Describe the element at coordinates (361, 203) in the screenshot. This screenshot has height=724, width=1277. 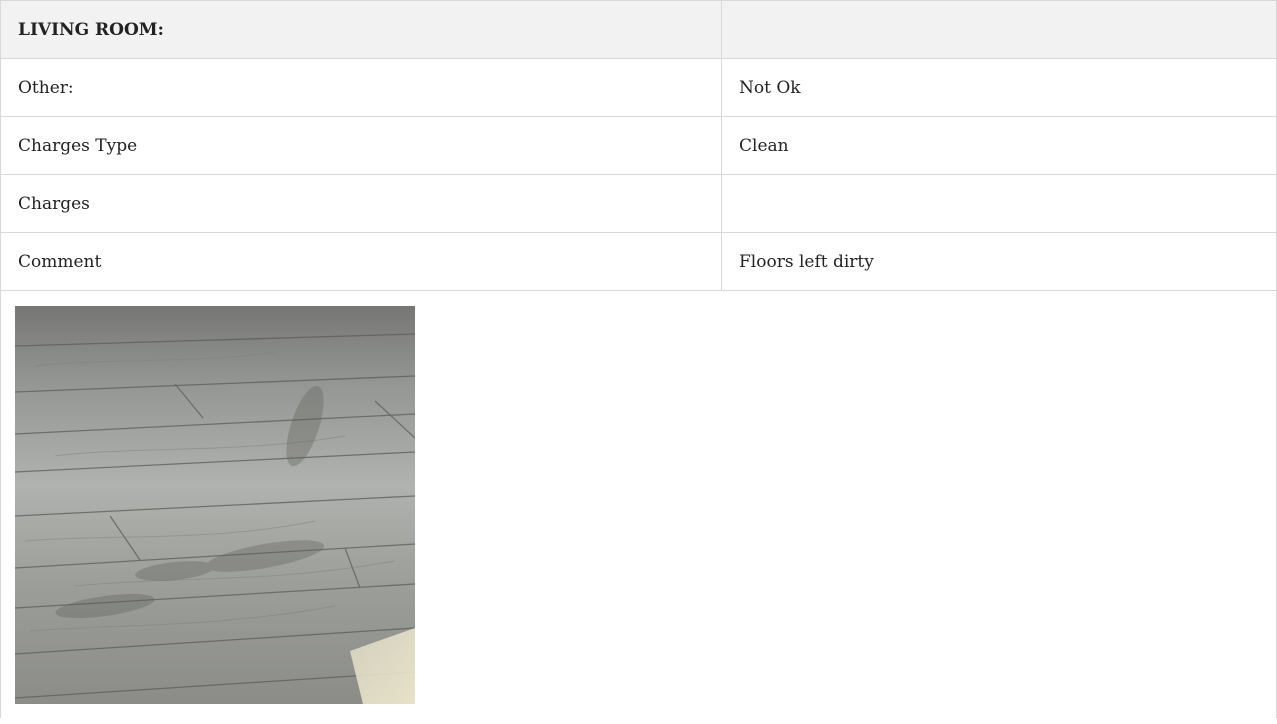
I see `row-label-charges: Charges` at that location.